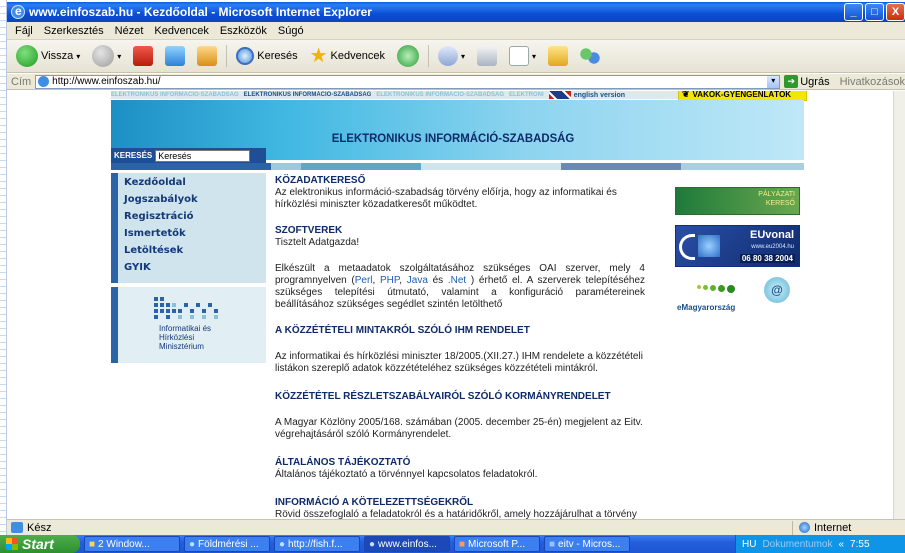  I want to click on zone-indicator: Internet, so click(821, 527).